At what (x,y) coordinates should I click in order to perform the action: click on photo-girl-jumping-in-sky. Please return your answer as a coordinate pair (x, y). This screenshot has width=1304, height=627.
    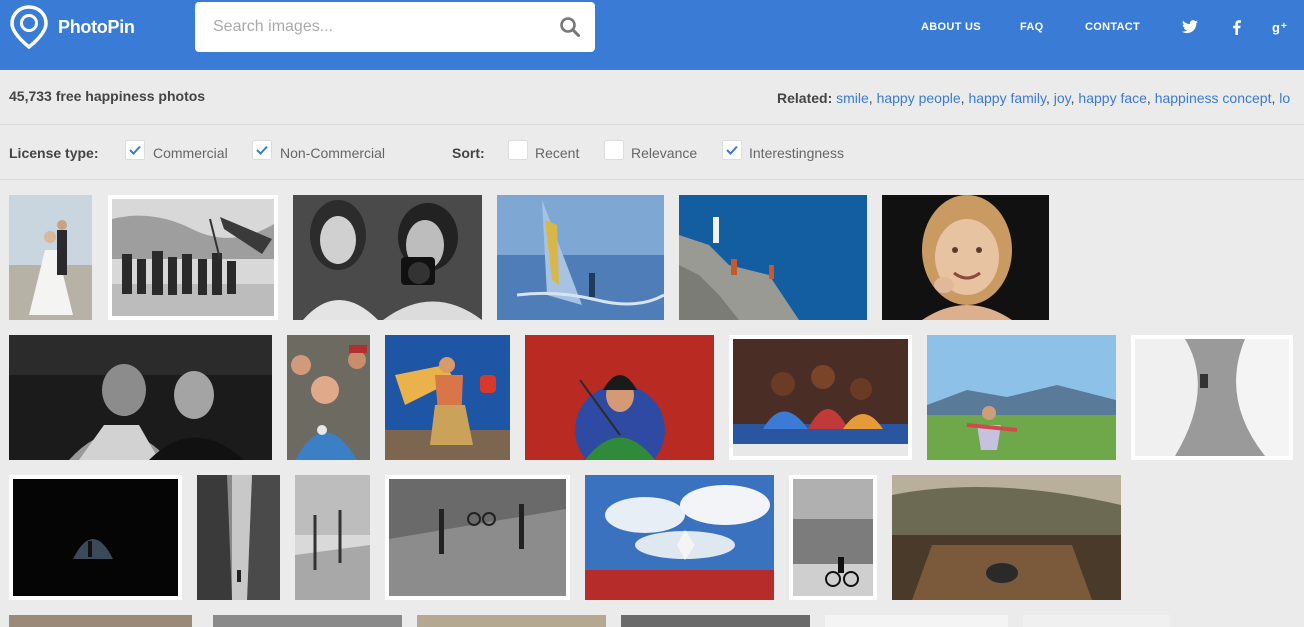
    Looking at the image, I should click on (679, 537).